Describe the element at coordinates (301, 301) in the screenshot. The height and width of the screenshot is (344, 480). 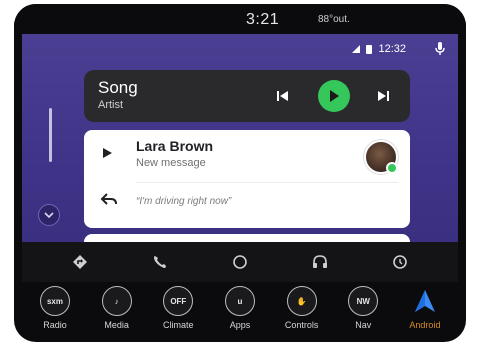
I see `controls-icon: ✋` at that location.